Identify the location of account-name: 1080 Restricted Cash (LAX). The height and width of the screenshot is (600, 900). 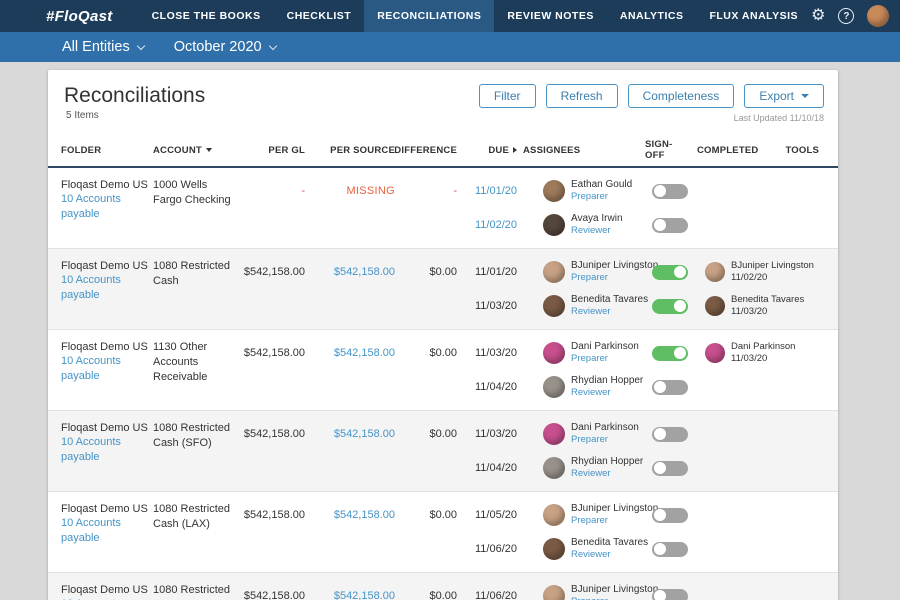
(196, 532).